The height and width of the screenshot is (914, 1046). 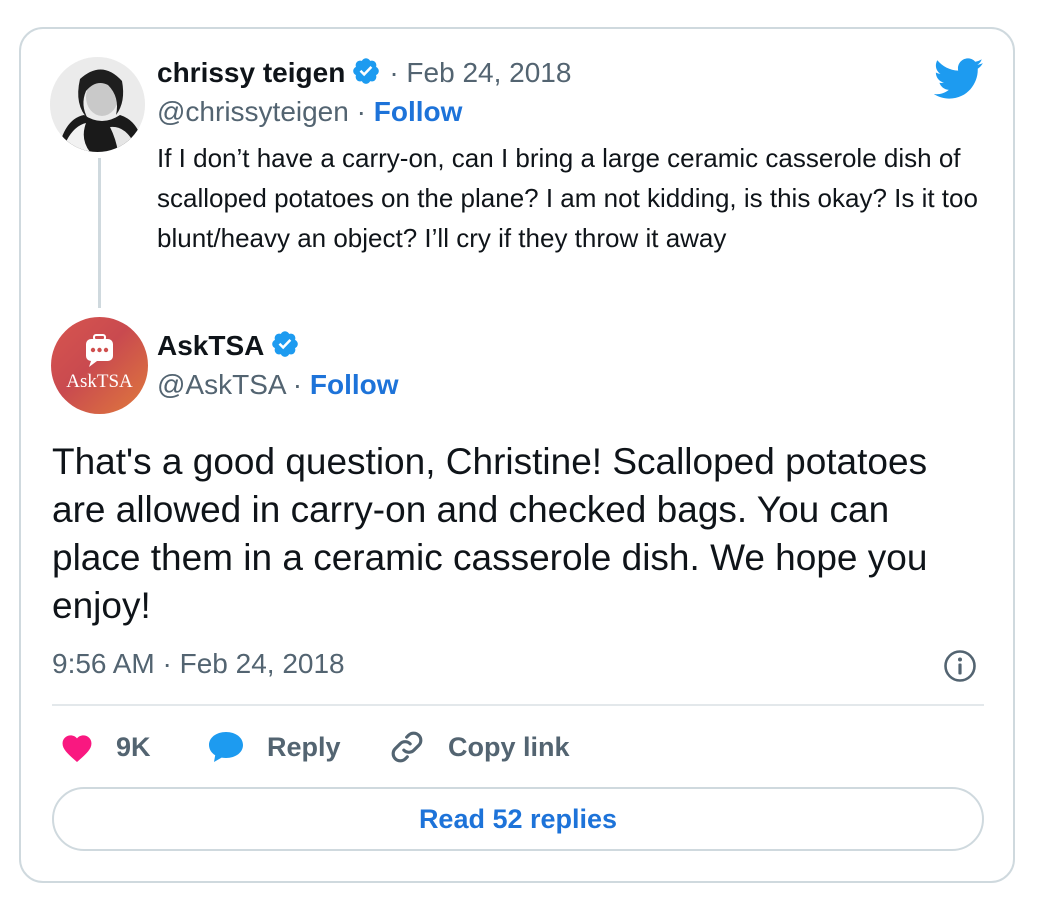 I want to click on reply-bubble-icon, so click(x=226, y=747).